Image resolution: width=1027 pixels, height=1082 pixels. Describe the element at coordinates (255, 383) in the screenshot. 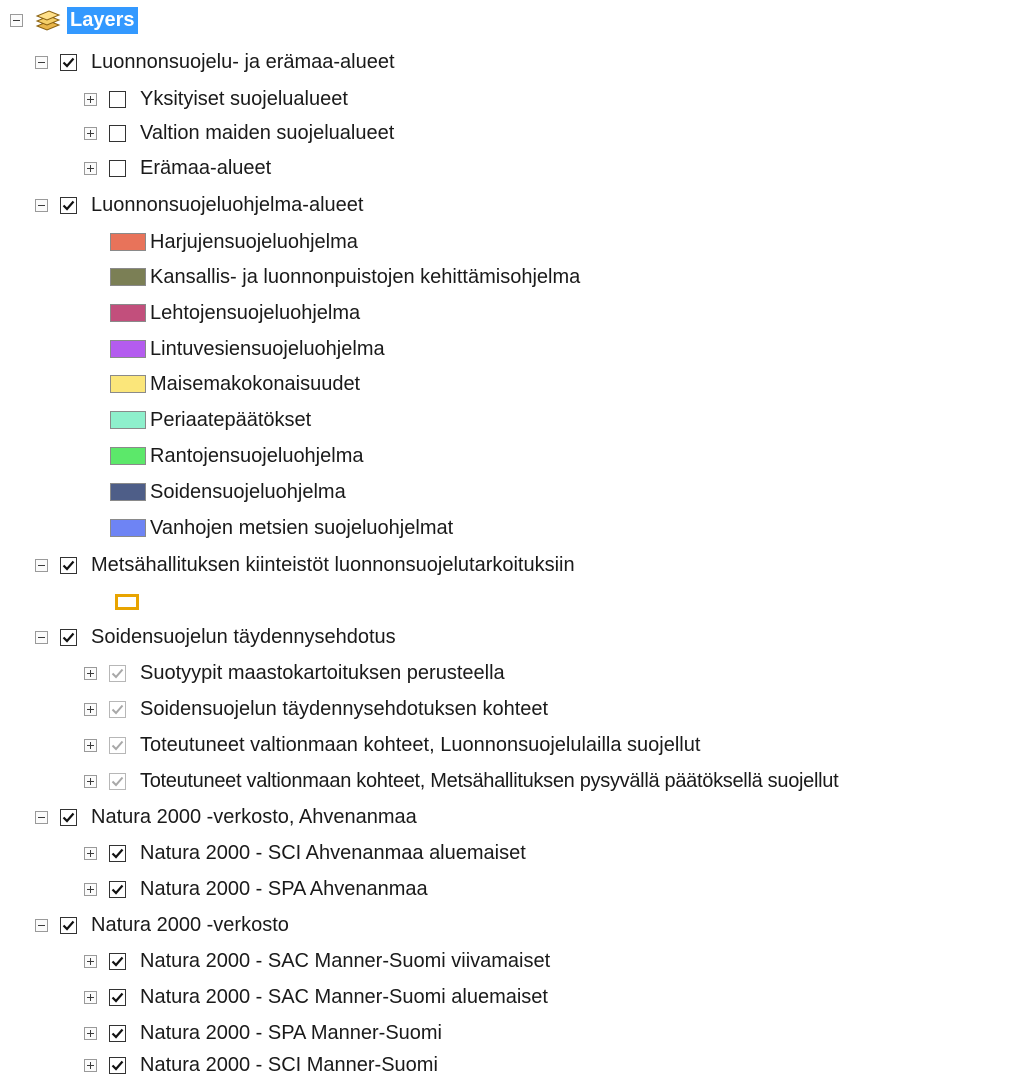

I see `legend-label: Maisemakokonaisuudet` at that location.